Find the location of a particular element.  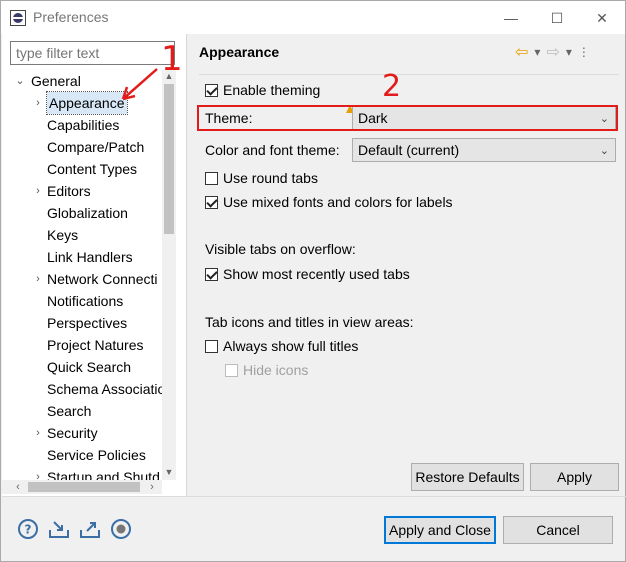

tree-item-label: Project Natures is located at coordinates (95, 345).